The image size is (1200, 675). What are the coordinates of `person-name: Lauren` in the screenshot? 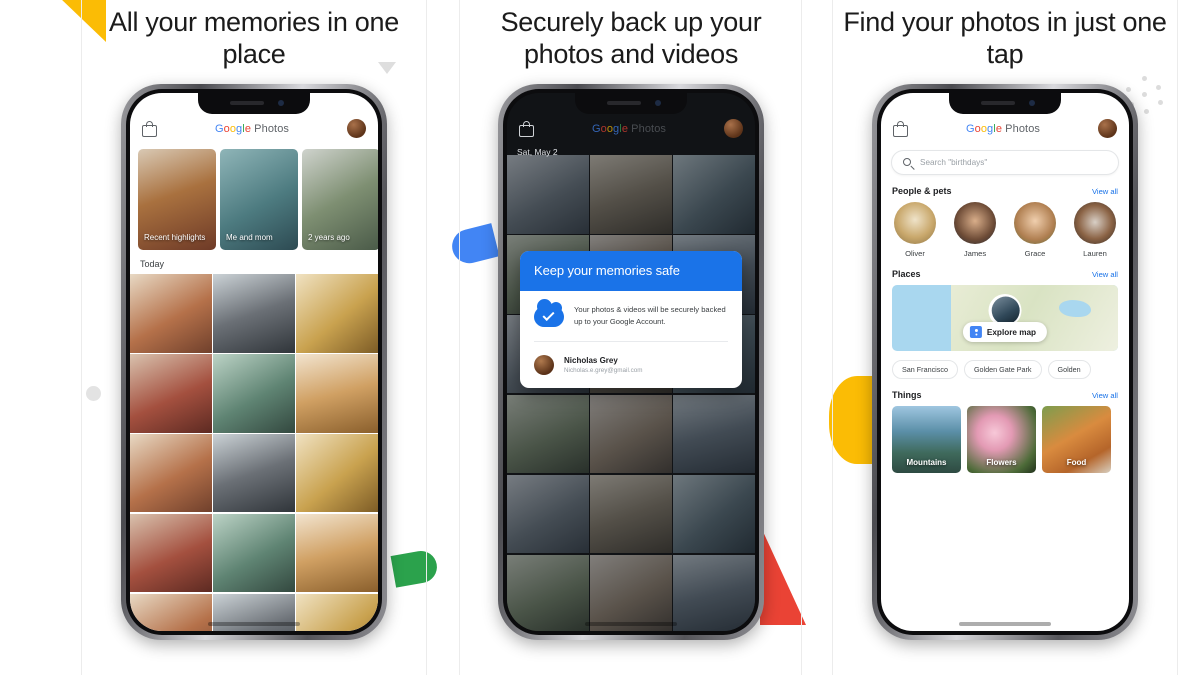 It's located at (1095, 254).